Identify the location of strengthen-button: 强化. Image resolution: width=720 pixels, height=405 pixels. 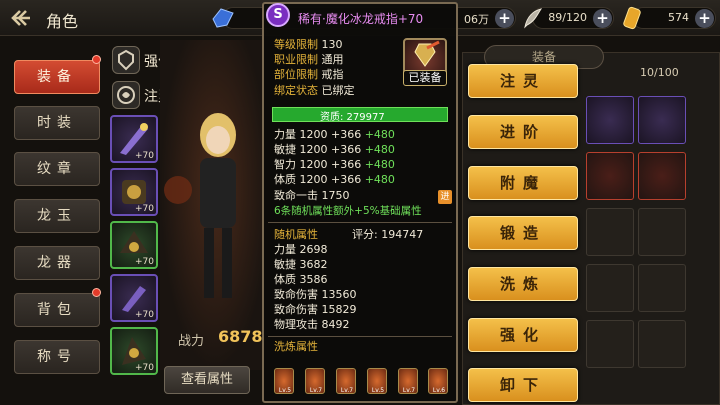
(523, 335).